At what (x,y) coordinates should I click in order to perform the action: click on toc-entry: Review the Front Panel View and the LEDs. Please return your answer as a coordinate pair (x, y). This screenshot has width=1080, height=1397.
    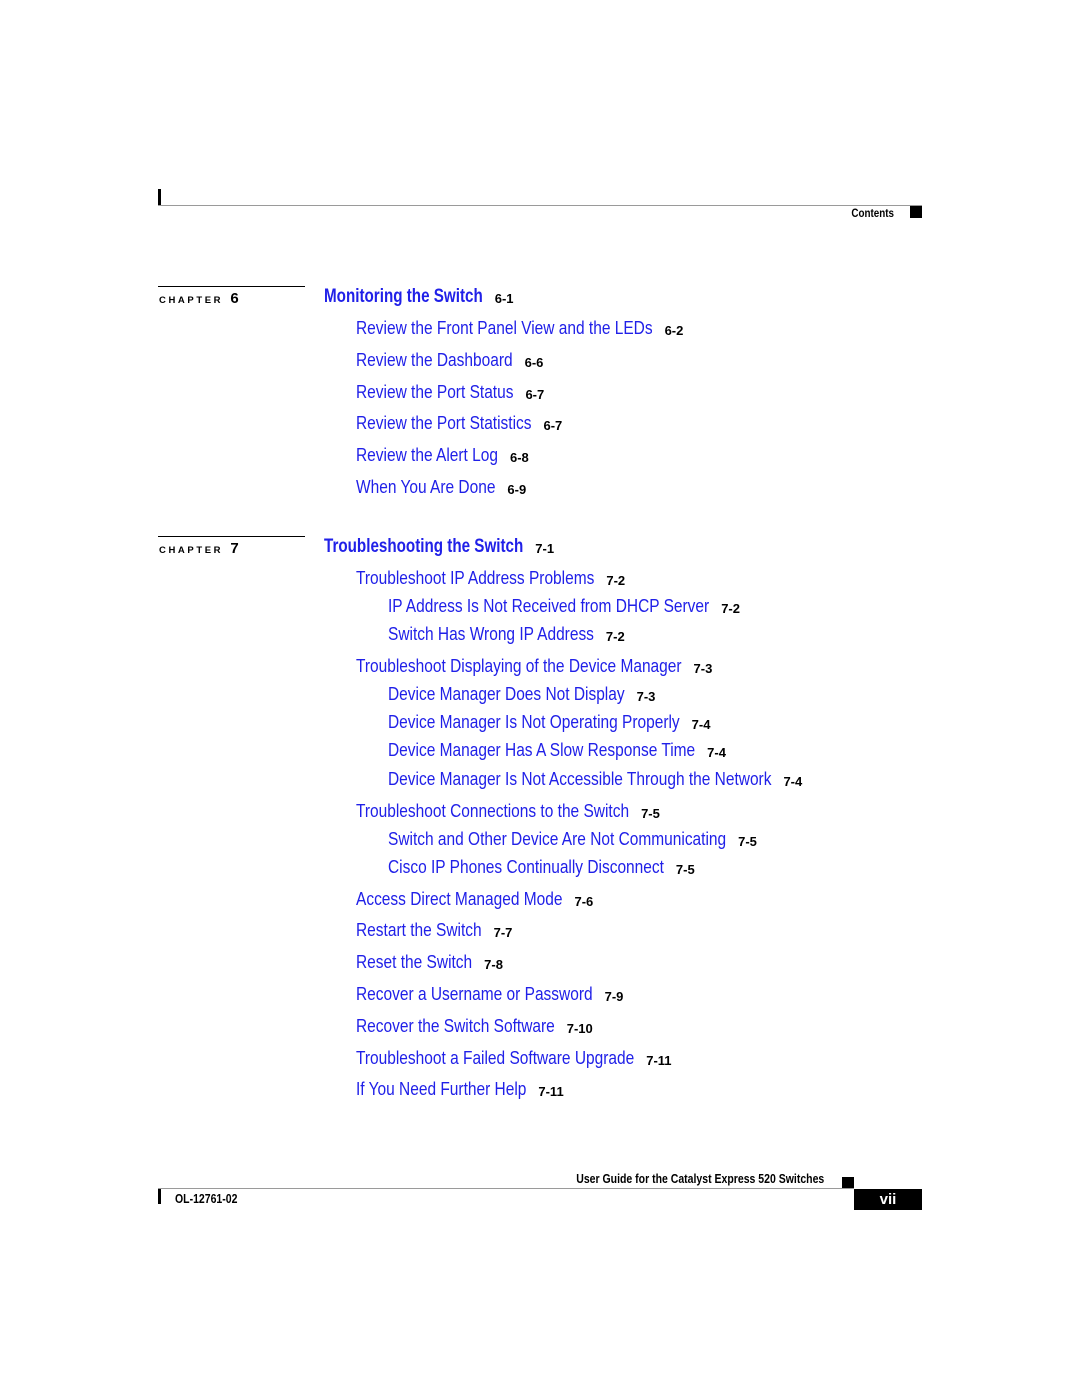
    Looking at the image, I should click on (528, 328).